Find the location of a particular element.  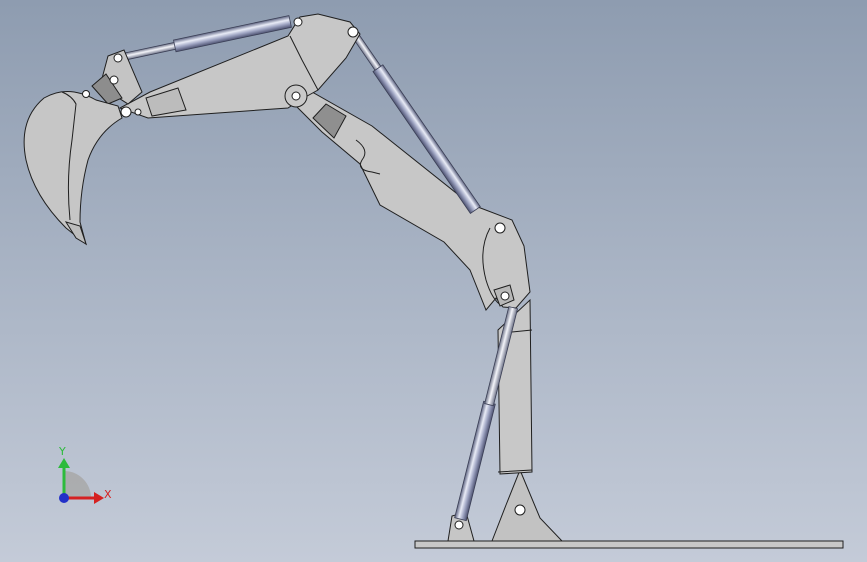

bucket-pin is located at coordinates (86, 94).